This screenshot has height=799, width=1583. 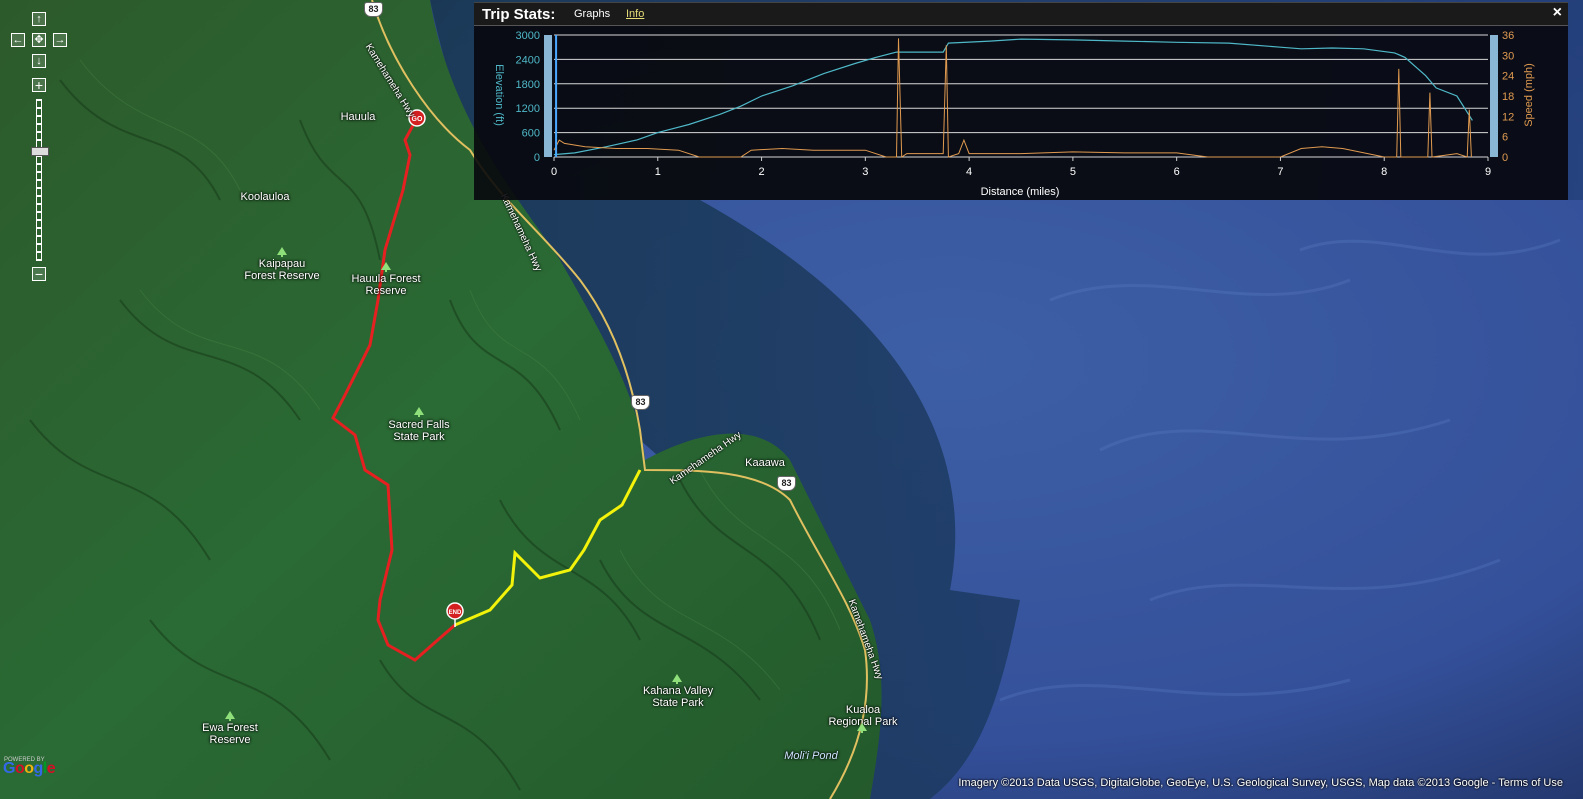 What do you see at coordinates (1529, 95) in the screenshot?
I see `y-axis-right-label: Speed (mph)` at bounding box center [1529, 95].